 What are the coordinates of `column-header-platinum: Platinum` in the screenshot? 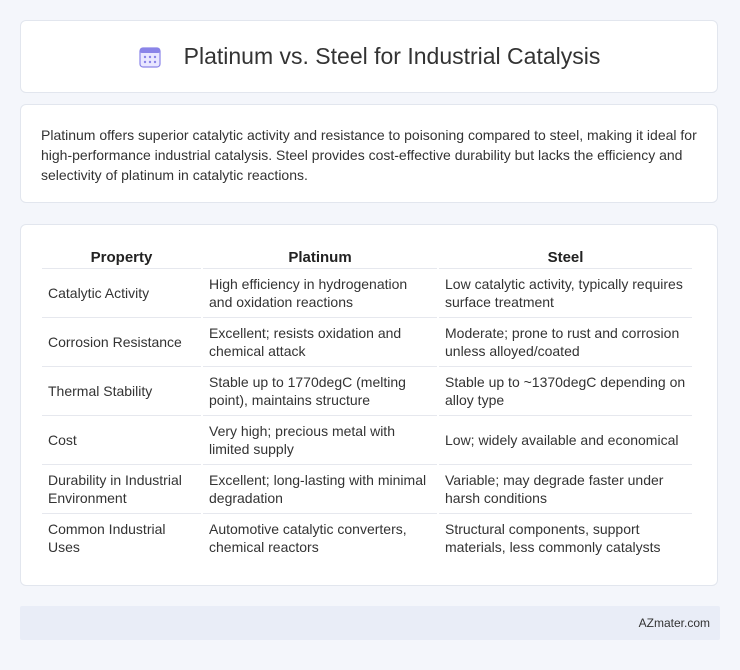 It's located at (320, 256).